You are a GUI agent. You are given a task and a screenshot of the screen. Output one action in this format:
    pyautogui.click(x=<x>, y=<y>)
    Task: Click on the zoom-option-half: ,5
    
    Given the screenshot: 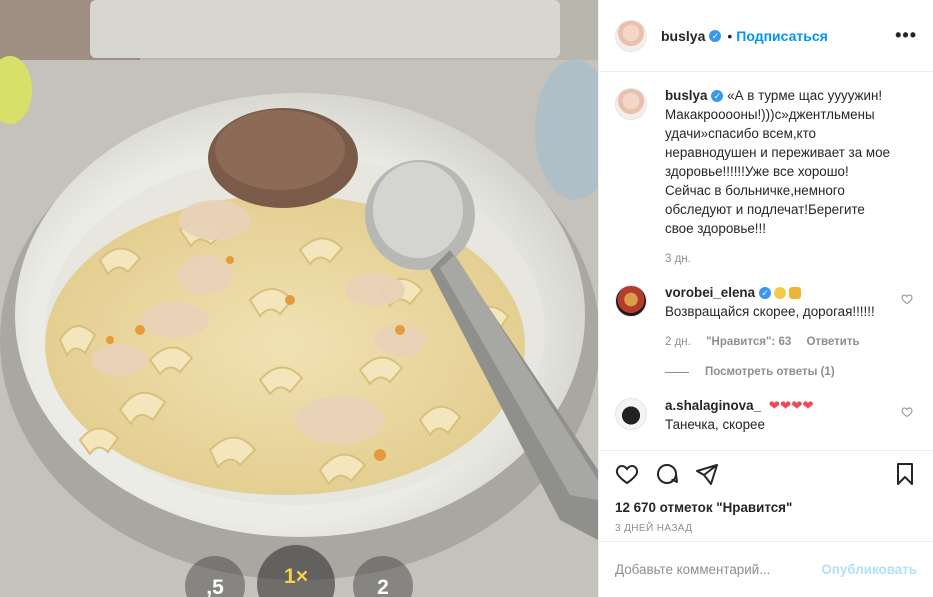 What is the action you would take?
    pyautogui.click(x=215, y=576)
    